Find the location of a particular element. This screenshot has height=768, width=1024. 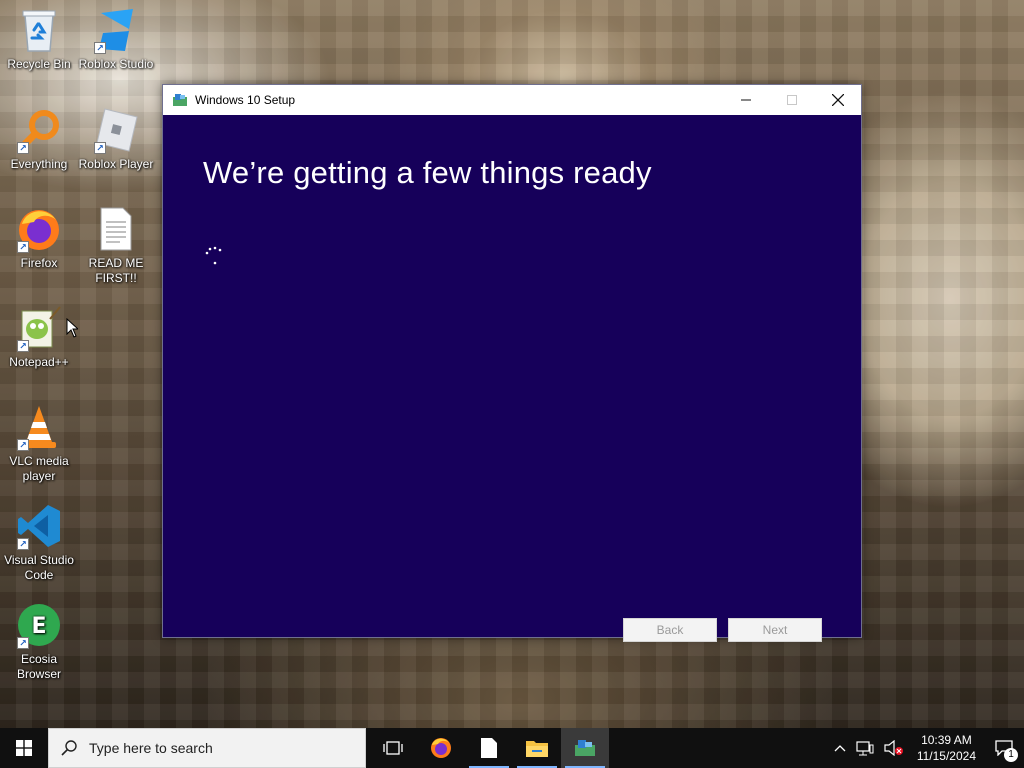

firefox-icon is located at coordinates (441, 748).